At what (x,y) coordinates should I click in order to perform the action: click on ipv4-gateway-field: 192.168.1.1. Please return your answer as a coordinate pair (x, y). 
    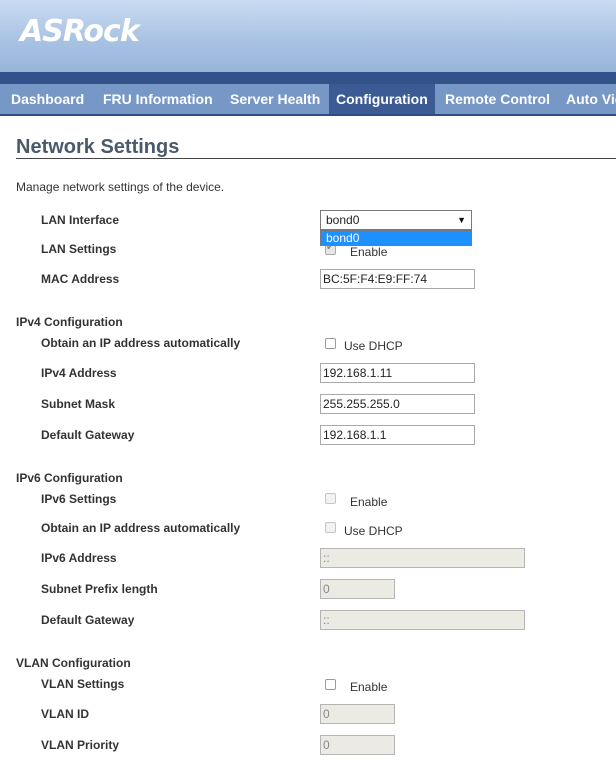
    Looking at the image, I should click on (397, 435).